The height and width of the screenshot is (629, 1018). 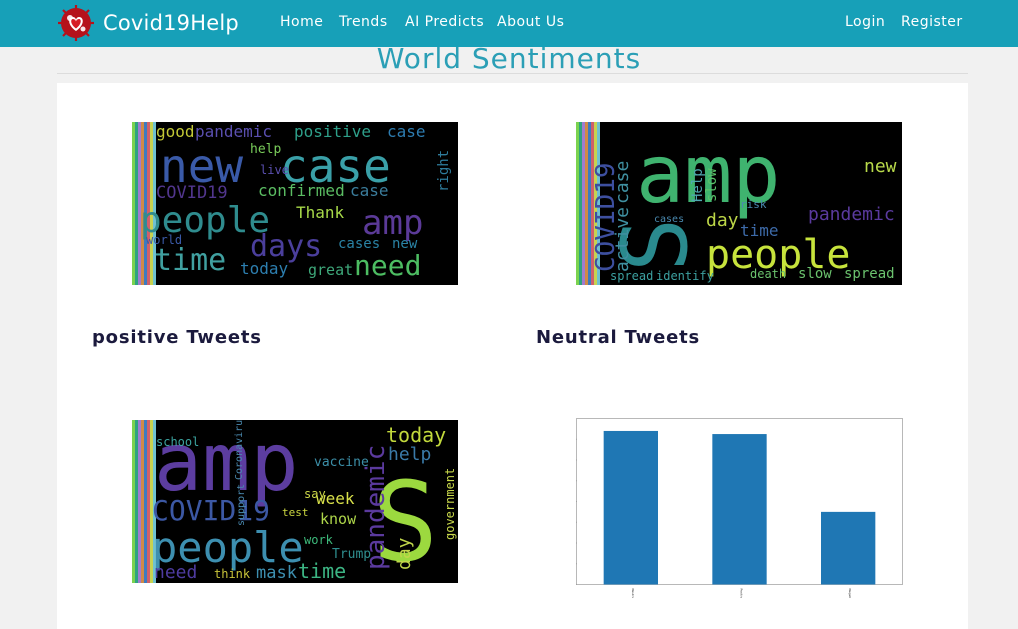 I want to click on bar-negative, so click(x=848, y=548).